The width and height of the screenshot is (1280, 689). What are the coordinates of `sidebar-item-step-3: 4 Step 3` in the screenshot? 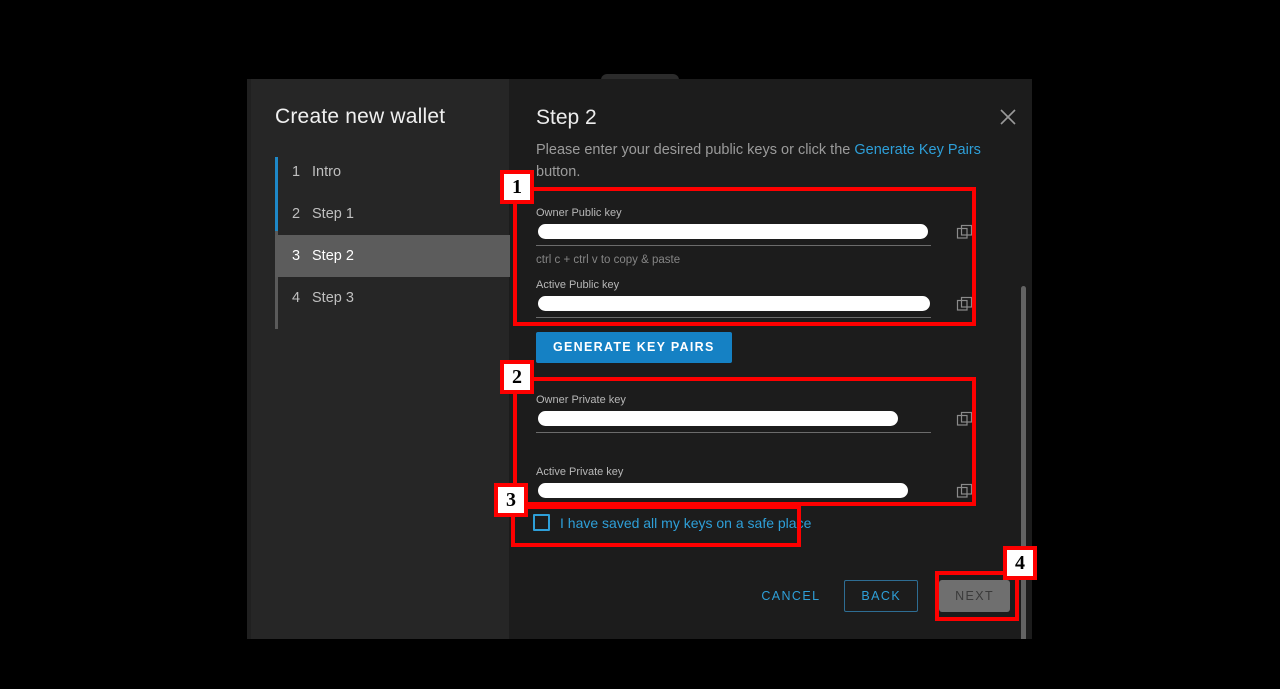 It's located at (392, 298).